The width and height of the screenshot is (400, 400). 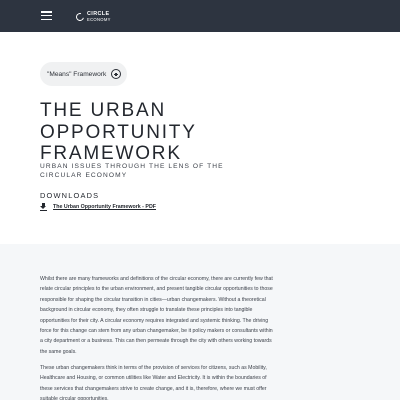 I want to click on plus-circle-icon, so click(x=116, y=74).